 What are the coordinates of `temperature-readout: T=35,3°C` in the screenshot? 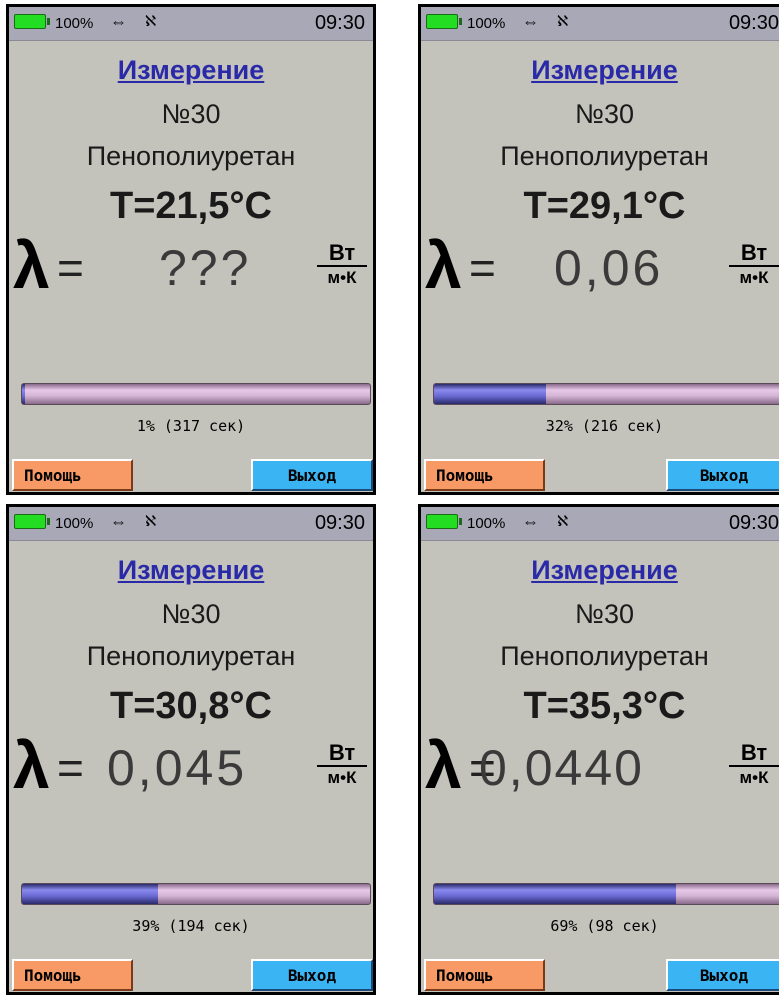 It's located at (604, 706).